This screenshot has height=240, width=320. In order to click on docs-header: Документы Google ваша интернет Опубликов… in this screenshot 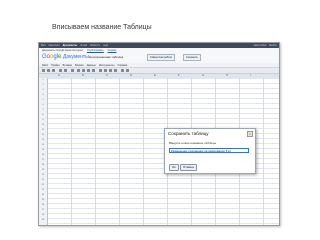, I will do `click(159, 56)`.